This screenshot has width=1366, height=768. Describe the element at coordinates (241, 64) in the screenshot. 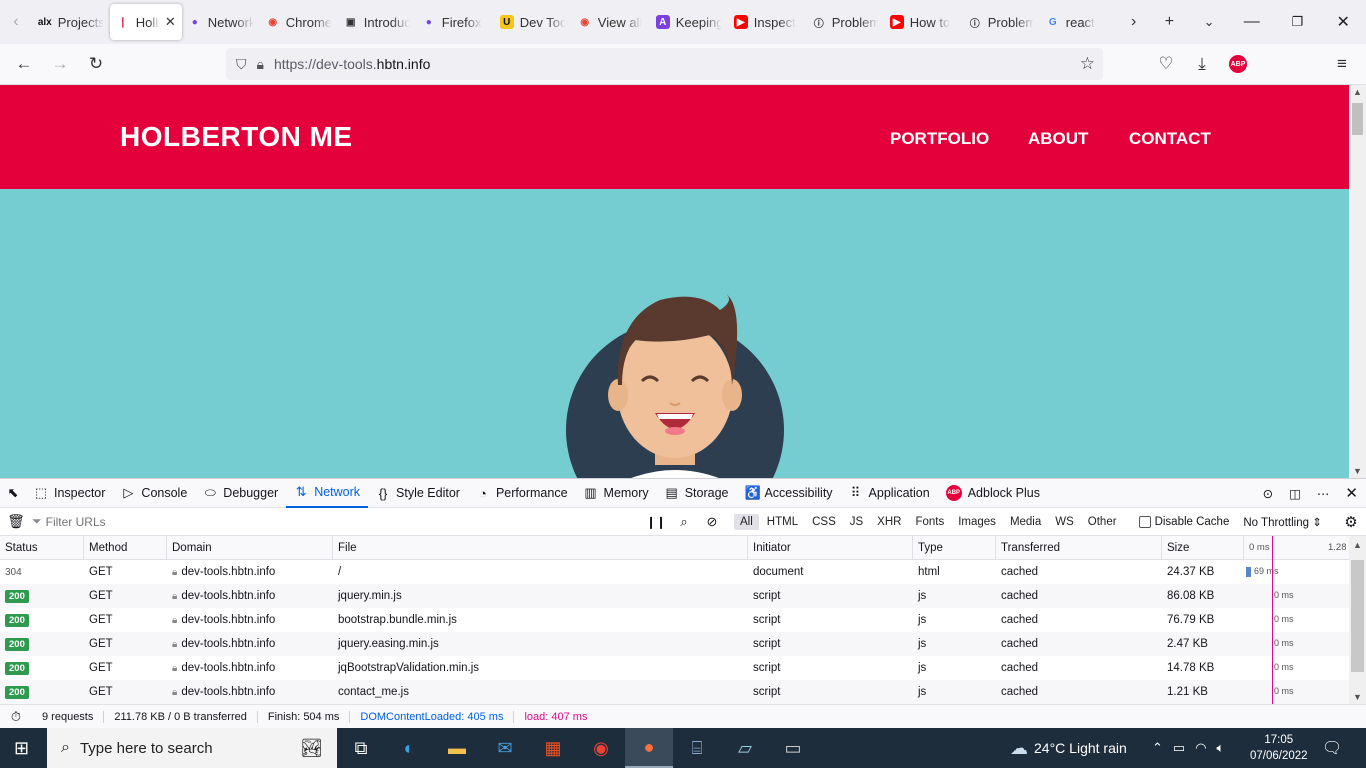

I see `shield-icon: ⛉` at that location.